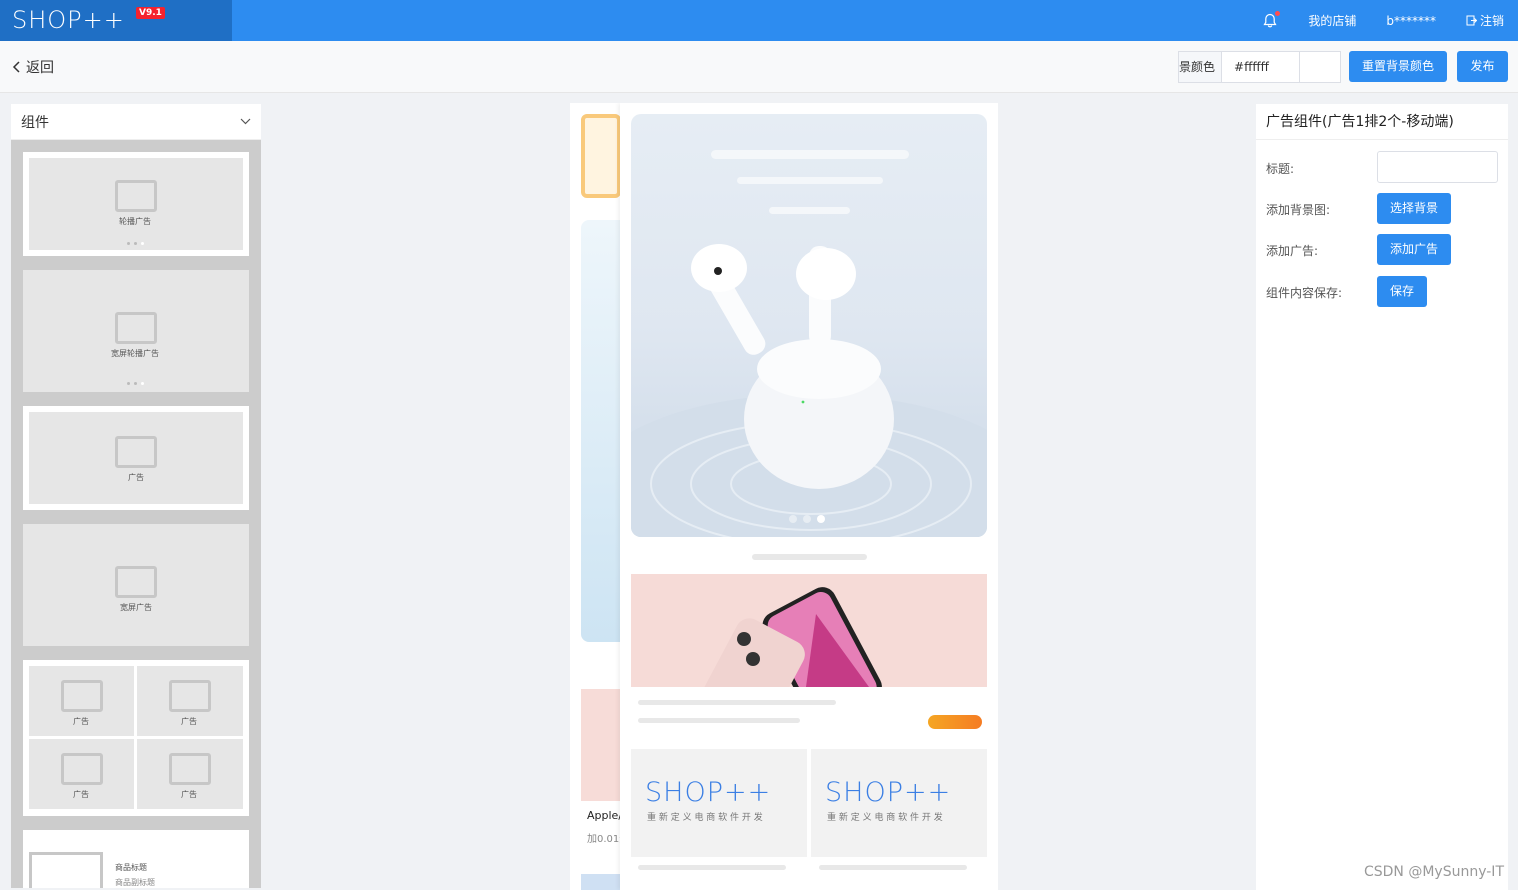 The image size is (1518, 890). Describe the element at coordinates (1271, 19) in the screenshot. I see `bell-icon` at that location.